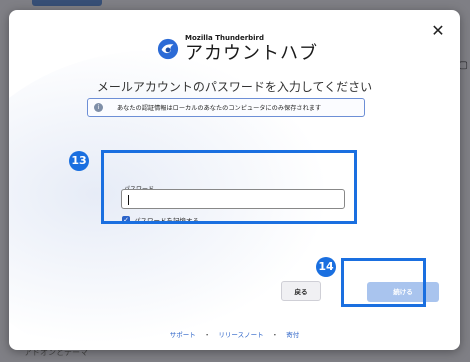  I want to click on page-heading: メールアカウントのパスワードを入力してください, so click(234, 87).